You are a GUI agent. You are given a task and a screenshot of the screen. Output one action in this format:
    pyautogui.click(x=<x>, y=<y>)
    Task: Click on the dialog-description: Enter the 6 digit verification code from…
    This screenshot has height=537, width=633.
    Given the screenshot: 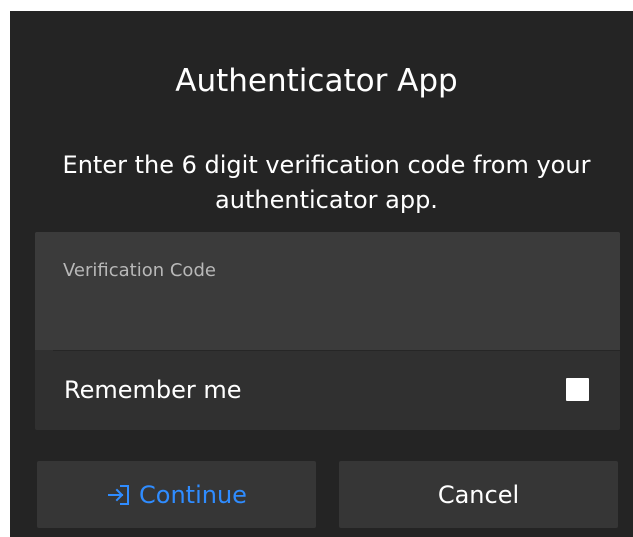 What is the action you would take?
    pyautogui.click(x=326, y=182)
    